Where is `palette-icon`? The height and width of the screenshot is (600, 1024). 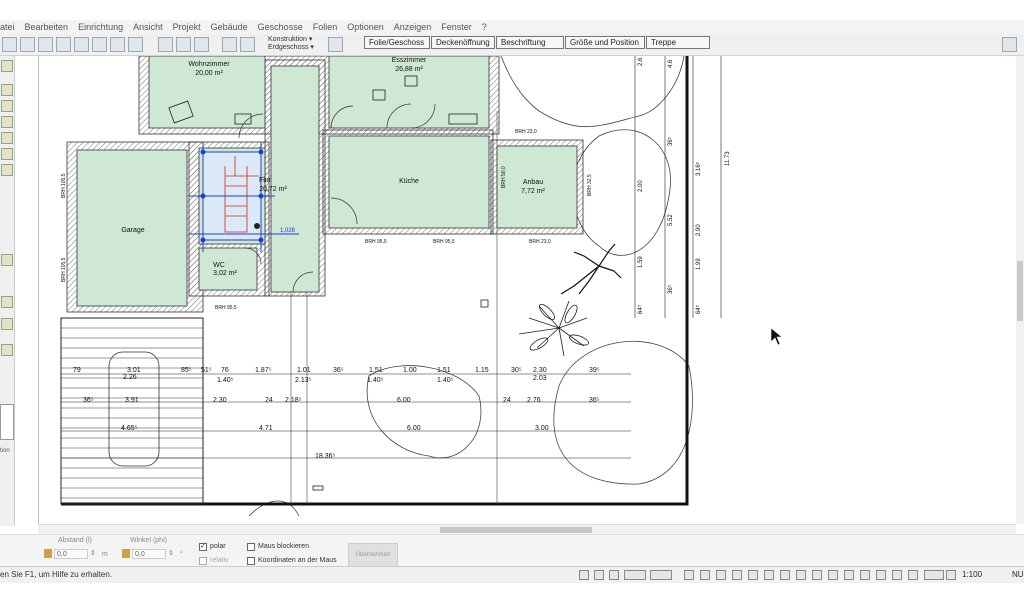
palette-icon is located at coordinates (335, 44).